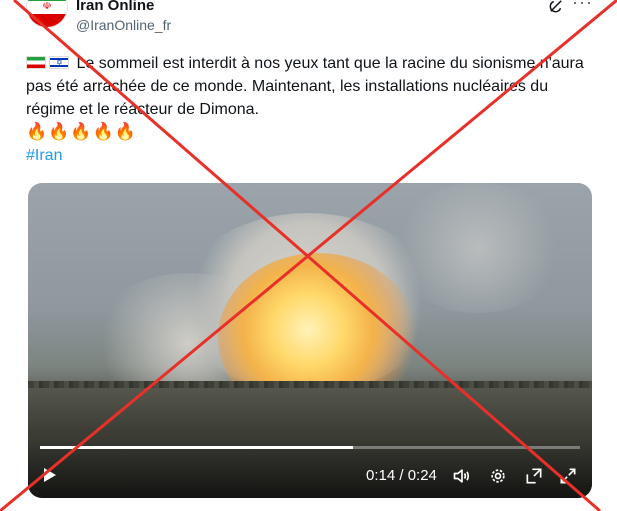  Describe the element at coordinates (59, 62) in the screenshot. I see `israel-flag-icon: ✡` at that location.